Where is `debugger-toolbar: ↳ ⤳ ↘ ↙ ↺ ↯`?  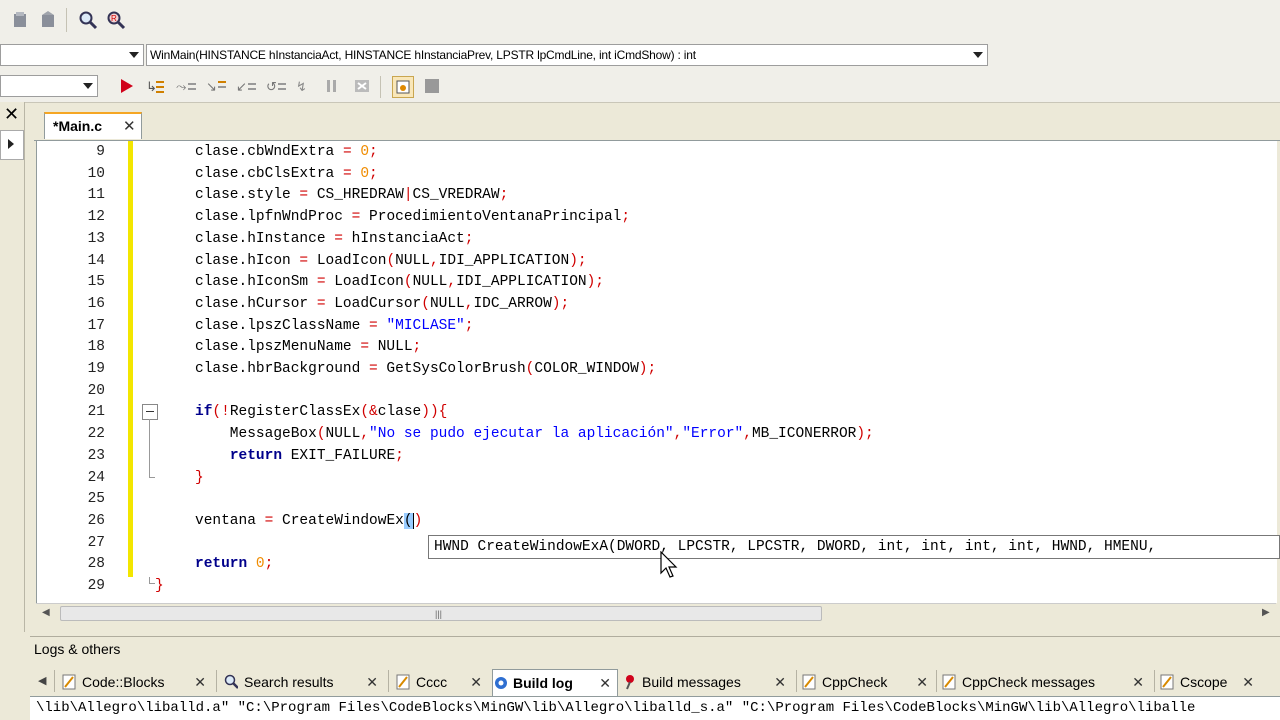 debugger-toolbar: ↳ ⤳ ↘ ↙ ↺ ↯ is located at coordinates (640, 86).